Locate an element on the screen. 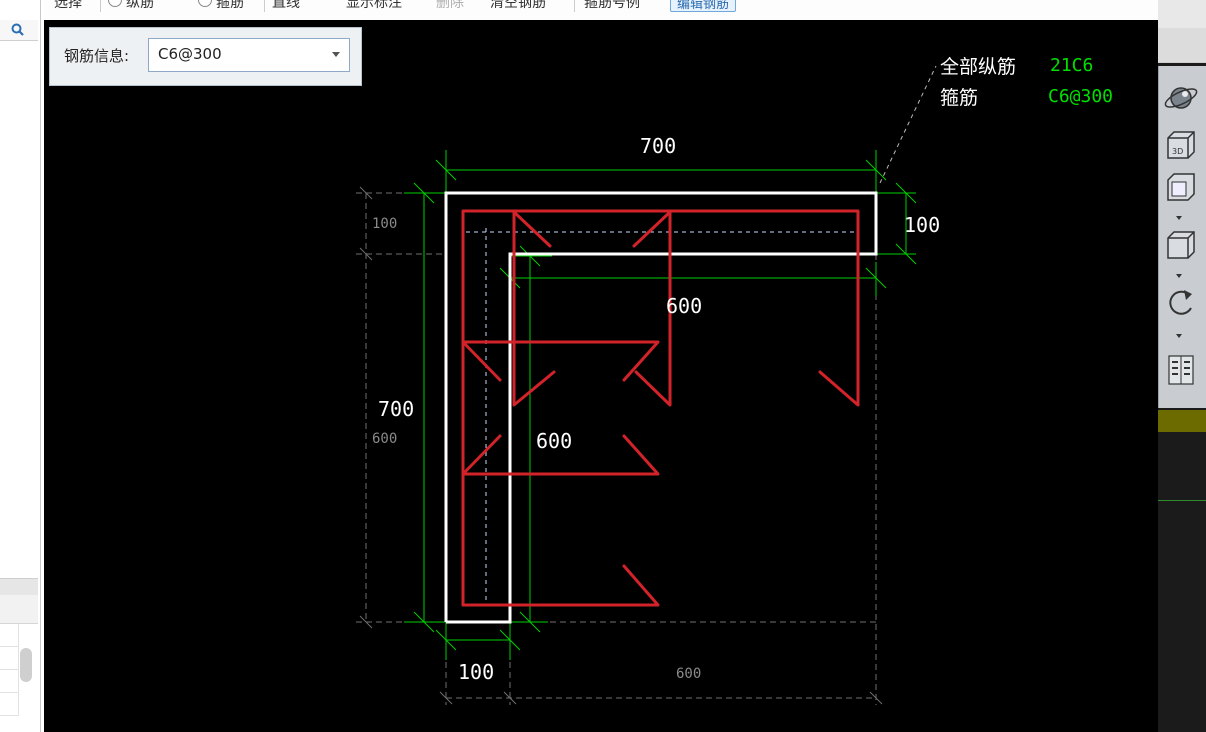 This screenshot has width=1206, height=732. rebar-info-label: 钢筋信息: is located at coordinates (97, 56).